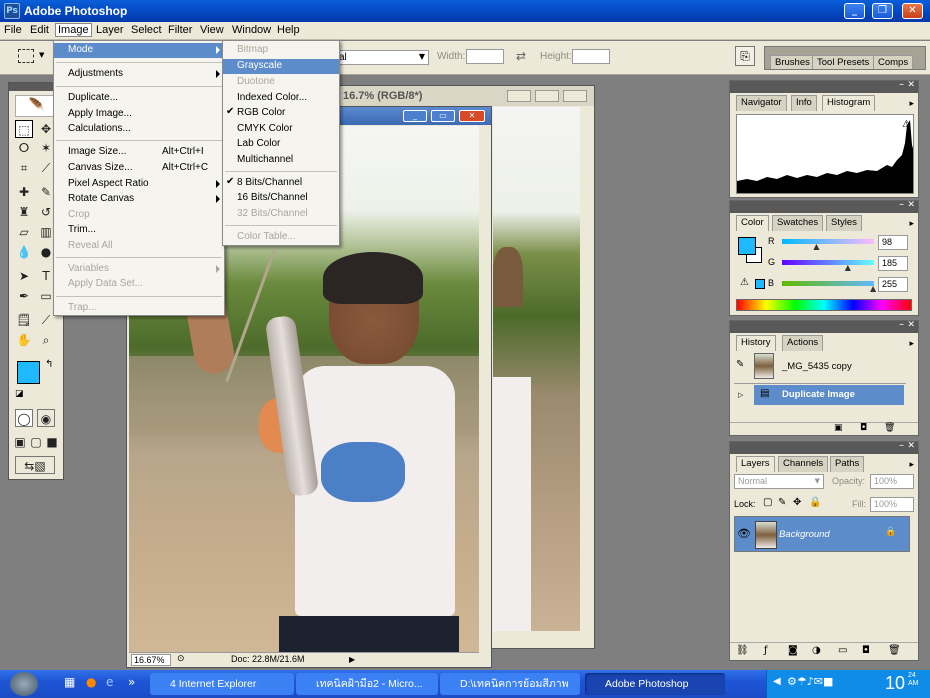  What do you see at coordinates (761, 103) in the screenshot?
I see `tab-navigator: Navigator` at bounding box center [761, 103].